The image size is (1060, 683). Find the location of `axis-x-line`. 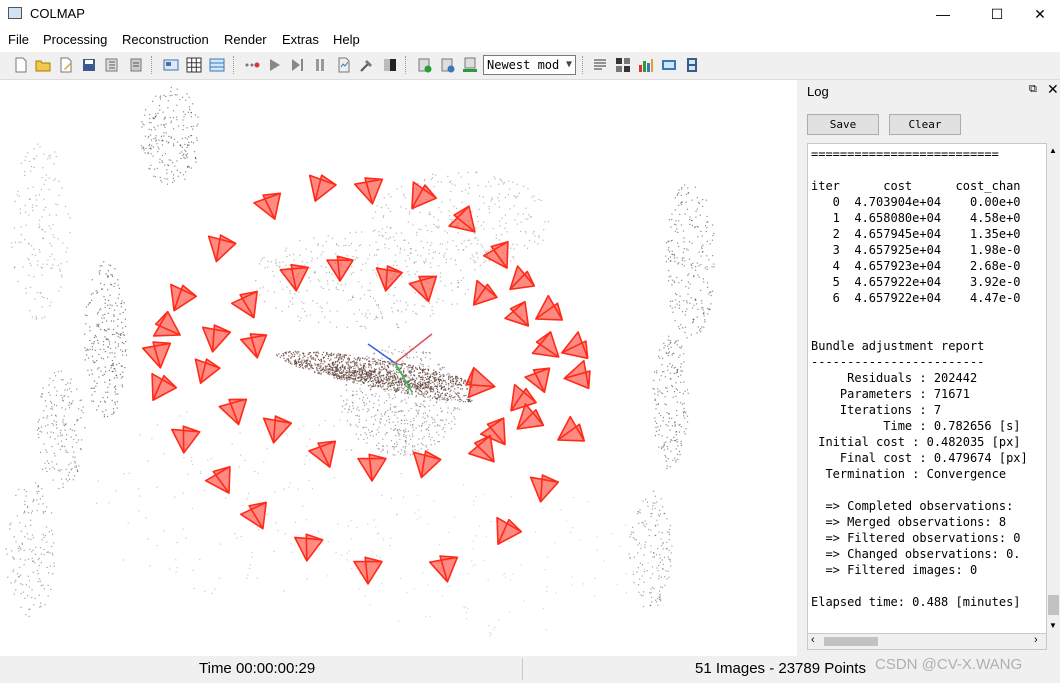

axis-x-line is located at coordinates (413, 348).